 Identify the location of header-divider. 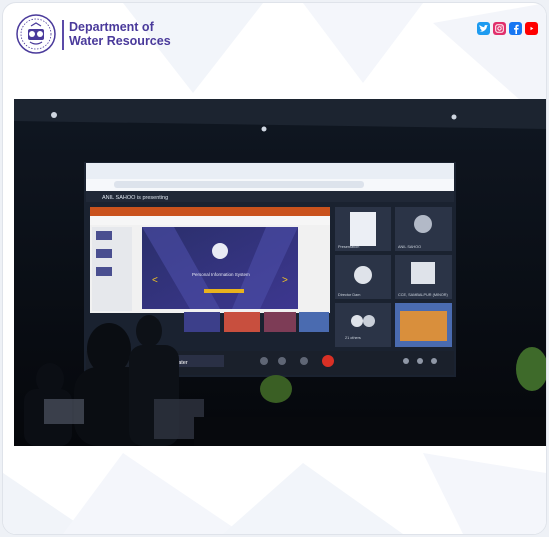
(63, 35).